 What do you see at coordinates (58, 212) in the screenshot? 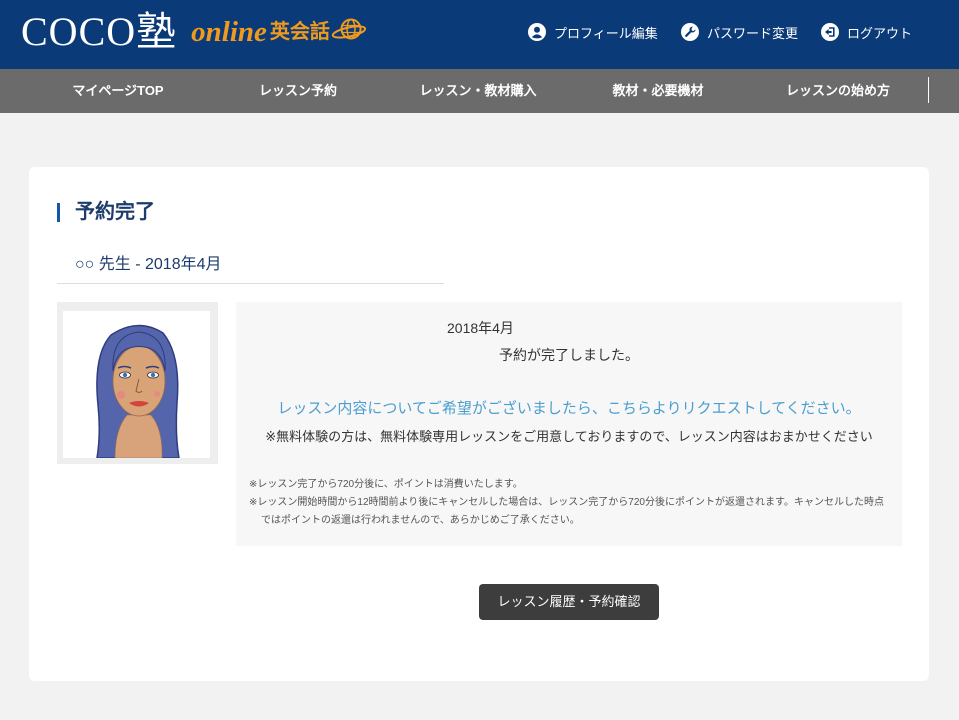
I see `title-accent-bar` at bounding box center [58, 212].